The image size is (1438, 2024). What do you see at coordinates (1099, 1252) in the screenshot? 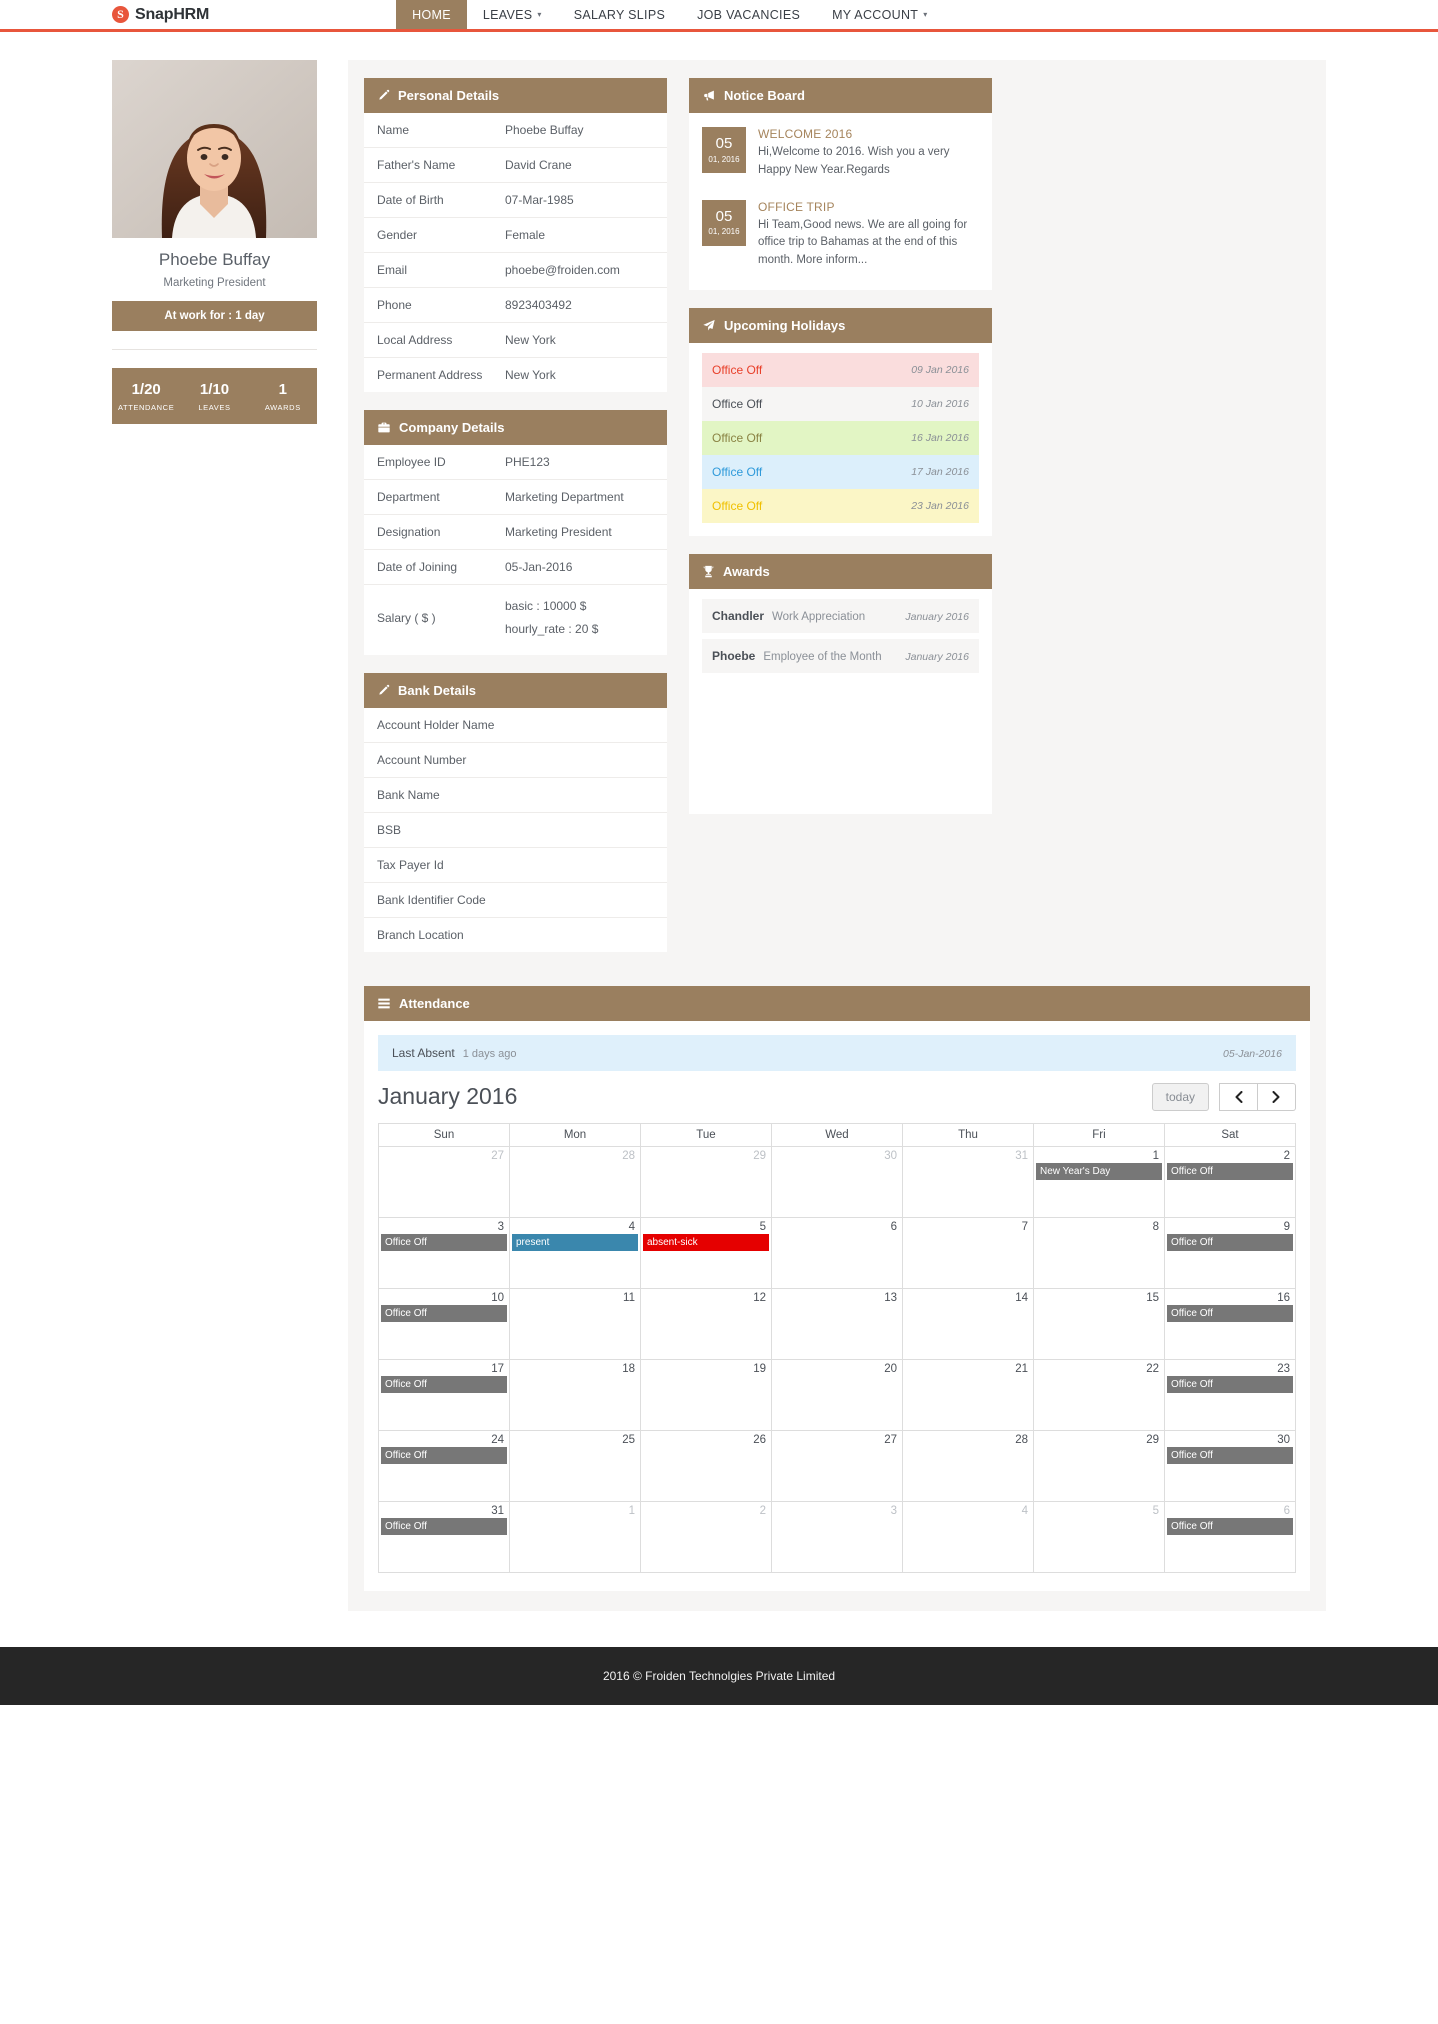
I see `calendar-day-cell: 8` at bounding box center [1099, 1252].